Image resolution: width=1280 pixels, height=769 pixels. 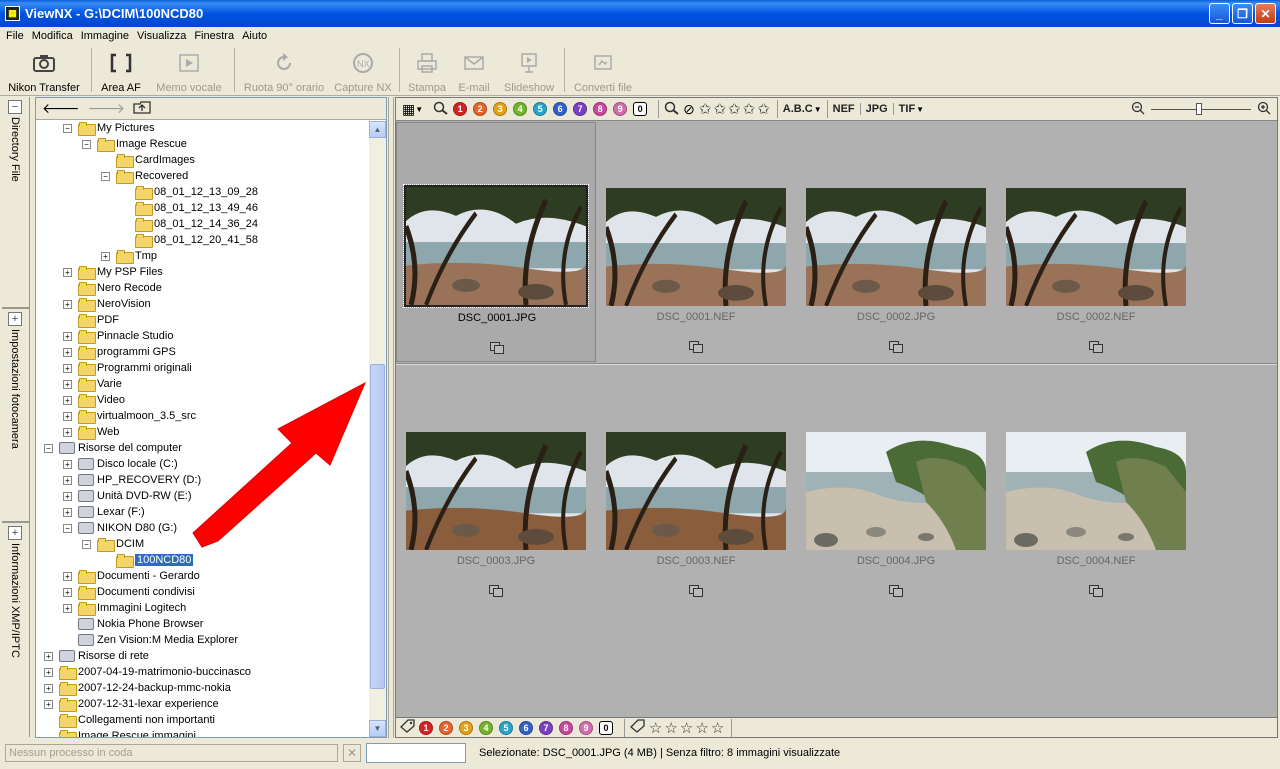 What do you see at coordinates (15, 36) in the screenshot?
I see `menu-file: File` at bounding box center [15, 36].